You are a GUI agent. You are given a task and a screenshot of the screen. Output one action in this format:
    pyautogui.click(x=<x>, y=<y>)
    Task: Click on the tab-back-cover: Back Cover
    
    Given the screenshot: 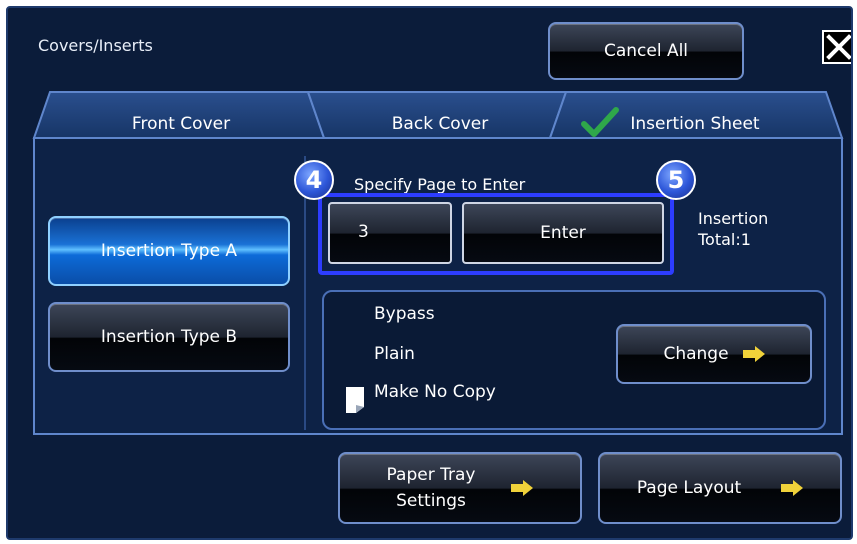 What is the action you would take?
    pyautogui.click(x=440, y=124)
    